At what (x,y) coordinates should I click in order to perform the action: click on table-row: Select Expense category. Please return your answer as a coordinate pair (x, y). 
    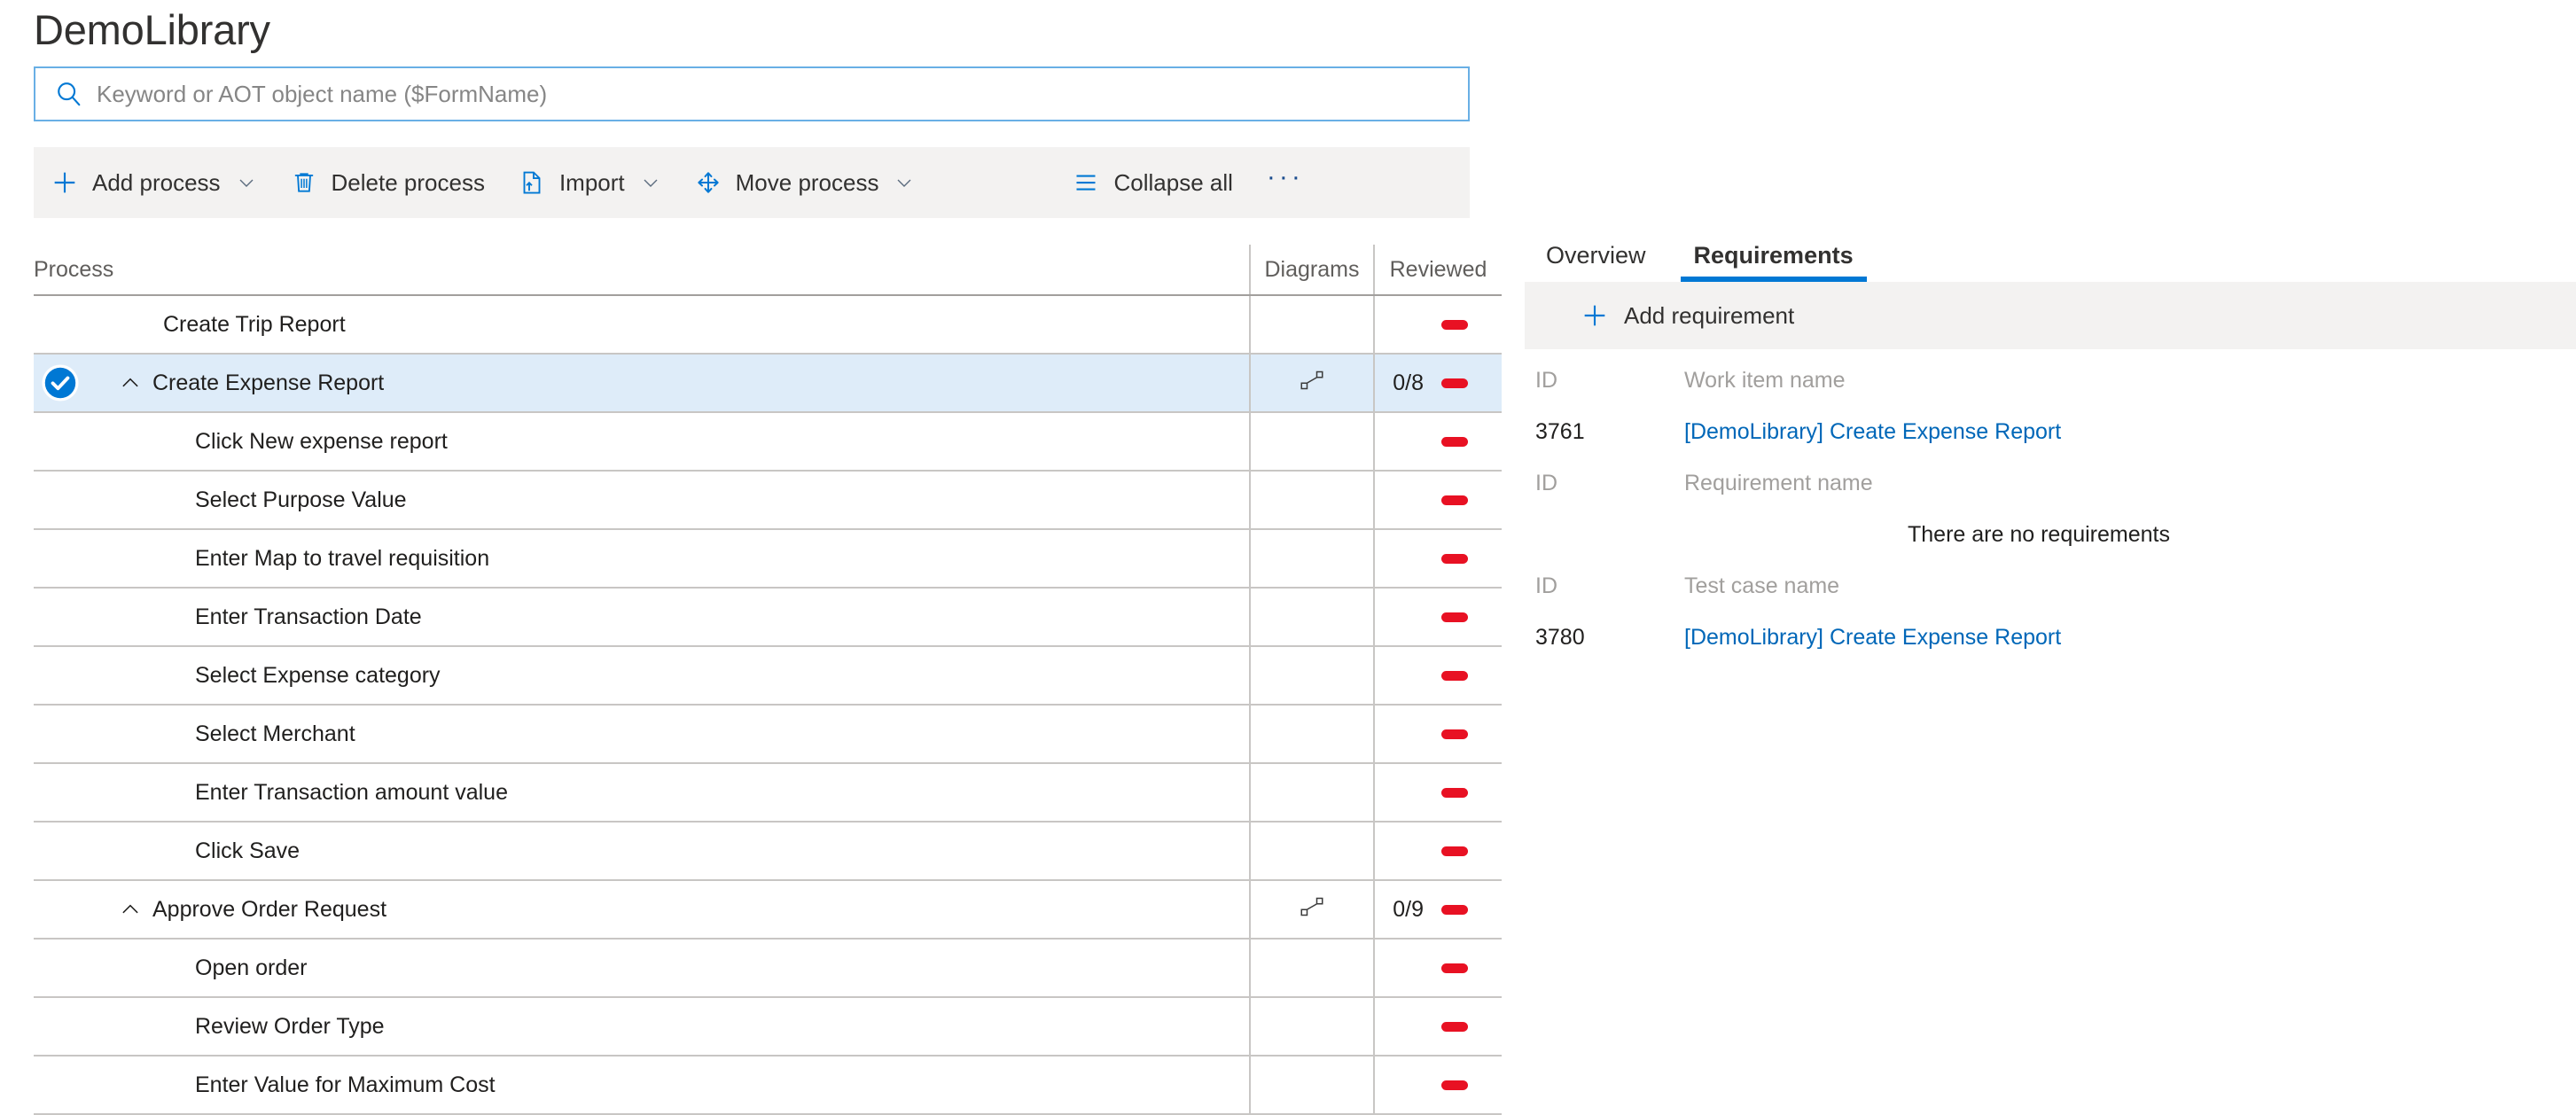
    Looking at the image, I should click on (768, 676).